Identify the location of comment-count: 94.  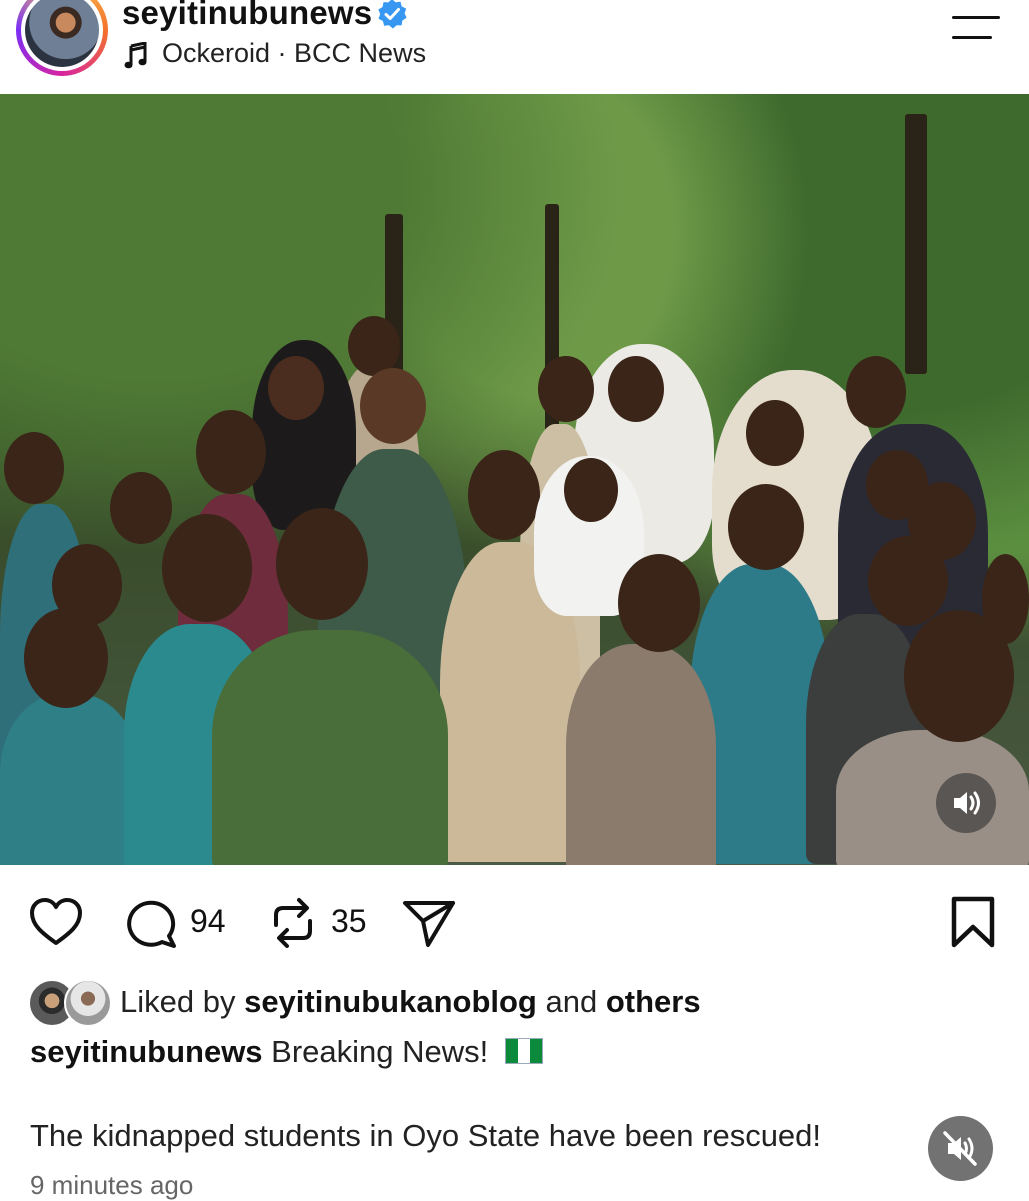
(208, 921).